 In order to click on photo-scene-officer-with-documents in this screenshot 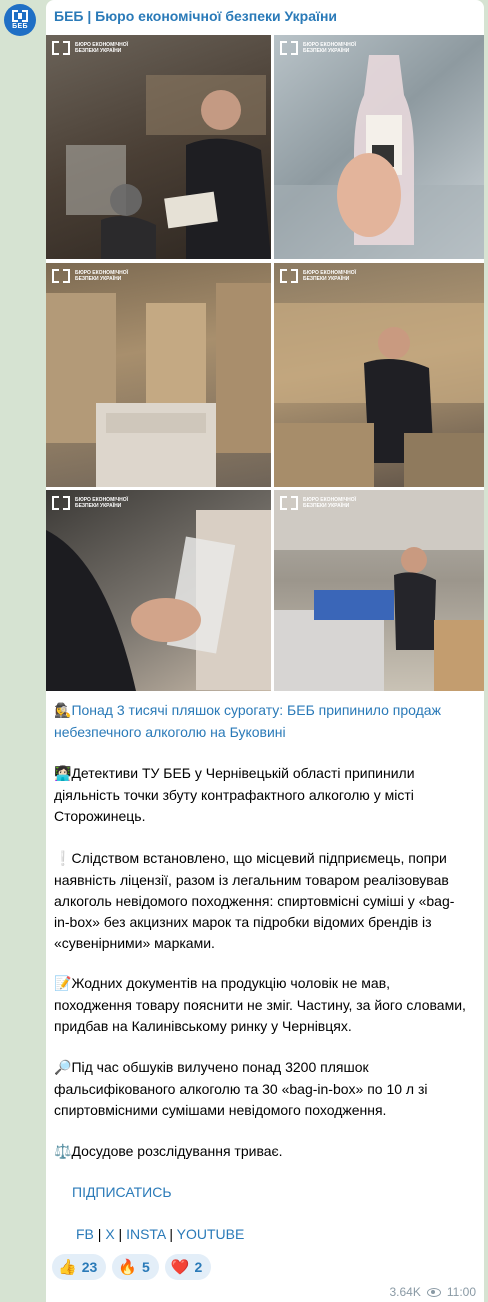, I will do `click(168, 167)`.